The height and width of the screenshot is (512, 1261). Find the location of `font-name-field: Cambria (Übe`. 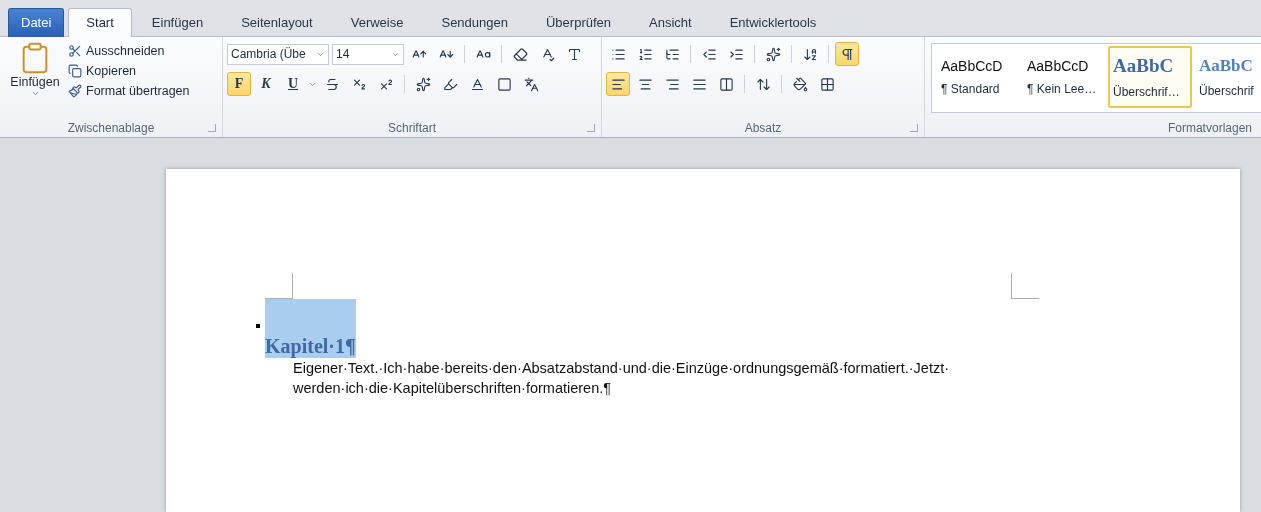

font-name-field: Cambria (Übe is located at coordinates (278, 54).